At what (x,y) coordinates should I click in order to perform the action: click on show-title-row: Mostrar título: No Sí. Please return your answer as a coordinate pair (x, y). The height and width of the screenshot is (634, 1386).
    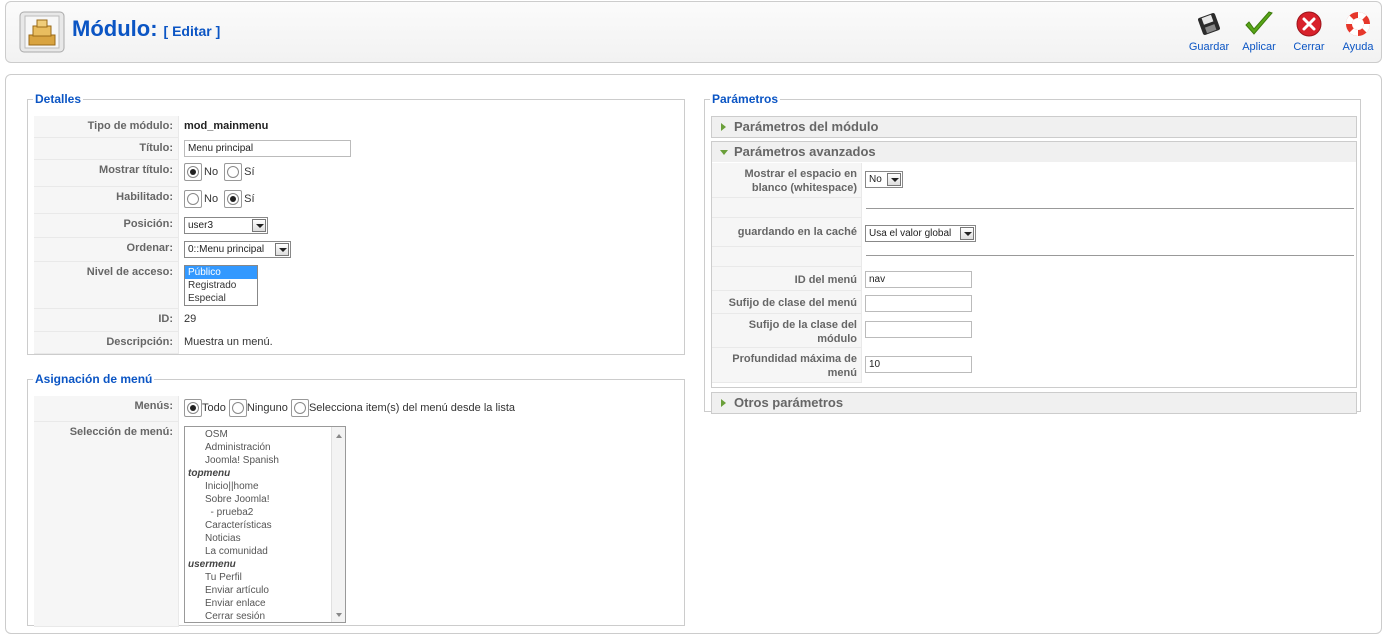
    Looking at the image, I should click on (146, 173).